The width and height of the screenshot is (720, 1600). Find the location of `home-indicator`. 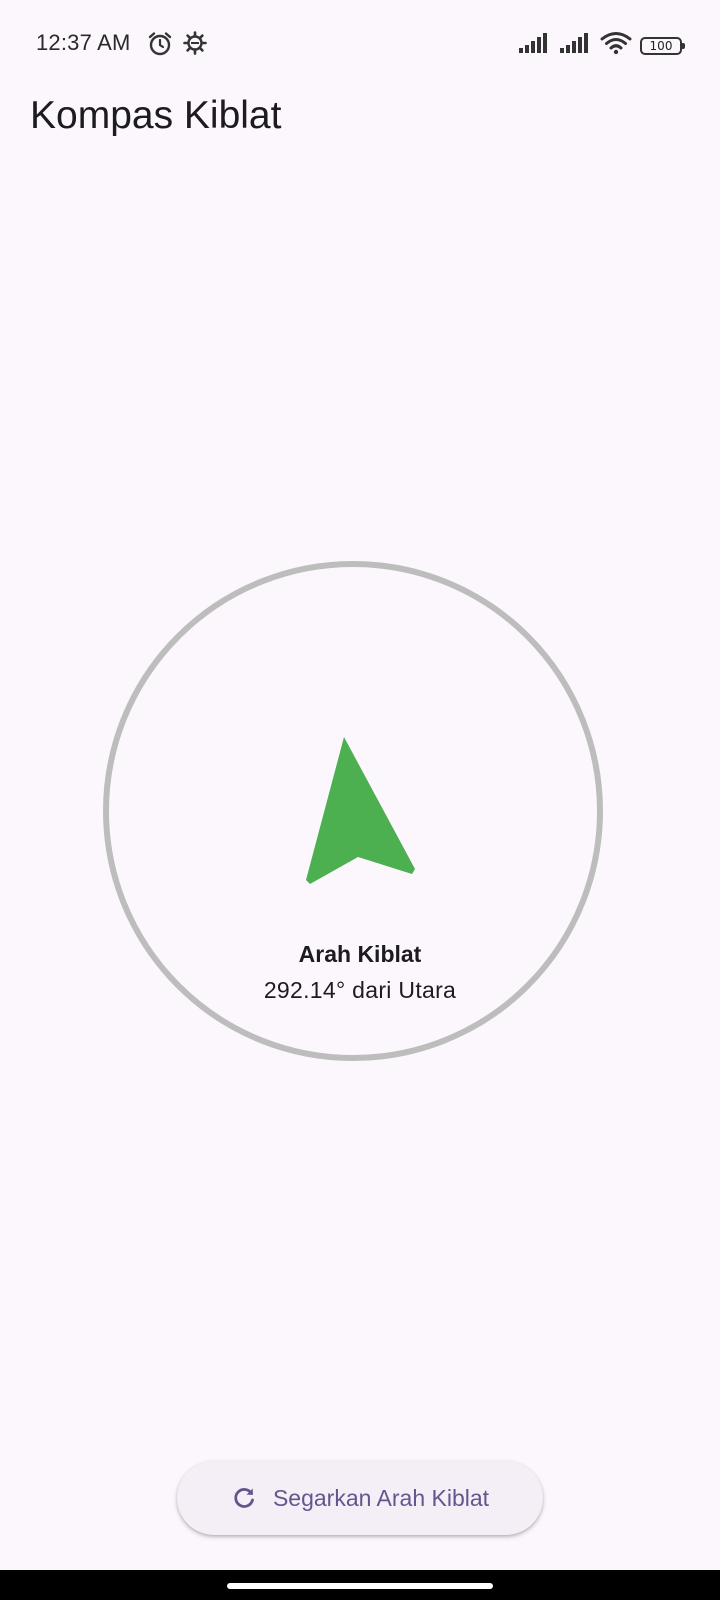

home-indicator is located at coordinates (360, 1586).